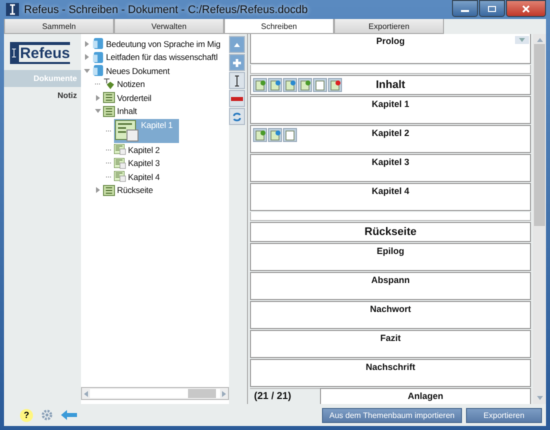 Image resolution: width=550 pixels, height=430 pixels. Describe the element at coordinates (144, 163) in the screenshot. I see `tree-label: Kapitel 3` at that location.